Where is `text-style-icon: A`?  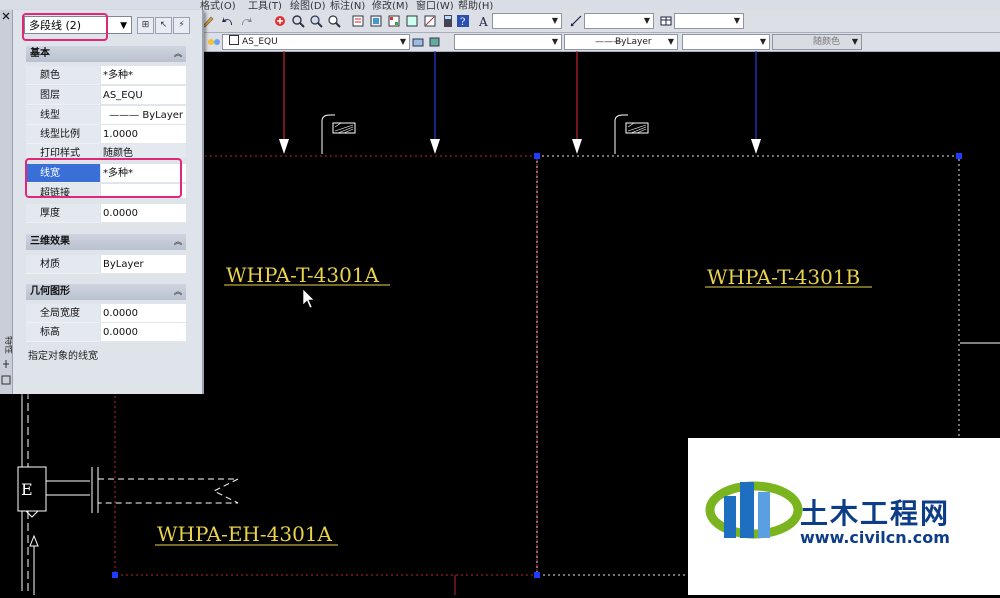 text-style-icon: A is located at coordinates (484, 21).